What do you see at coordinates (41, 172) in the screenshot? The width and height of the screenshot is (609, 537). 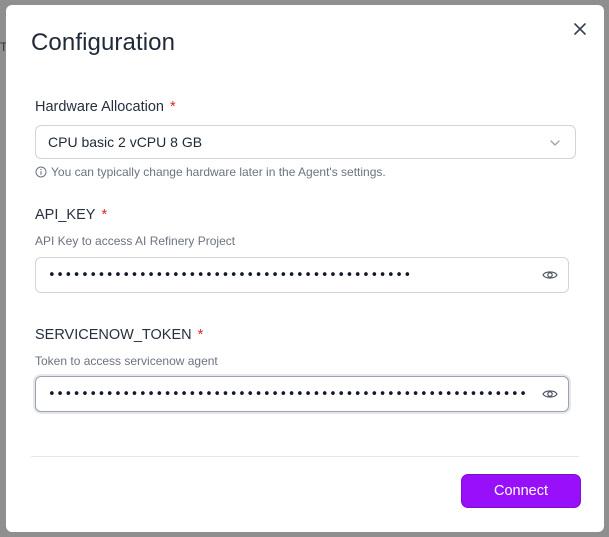 I see `info-icon` at bounding box center [41, 172].